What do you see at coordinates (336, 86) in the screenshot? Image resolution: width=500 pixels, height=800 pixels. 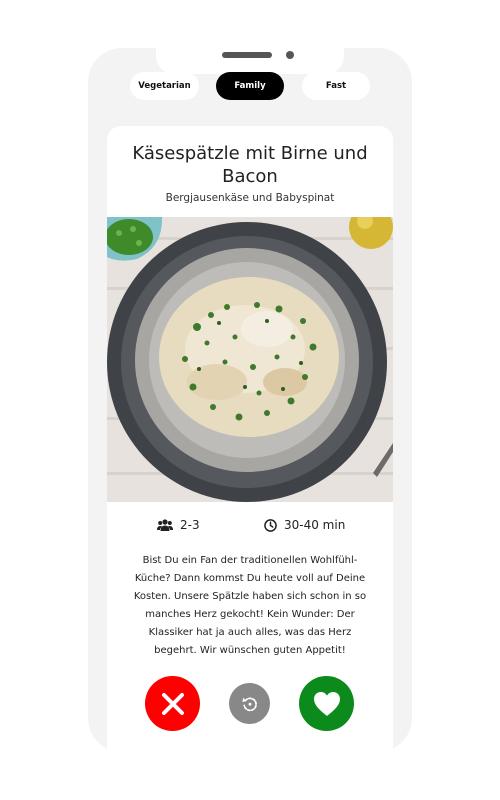 I see `filter-chip-fast: Fast` at bounding box center [336, 86].